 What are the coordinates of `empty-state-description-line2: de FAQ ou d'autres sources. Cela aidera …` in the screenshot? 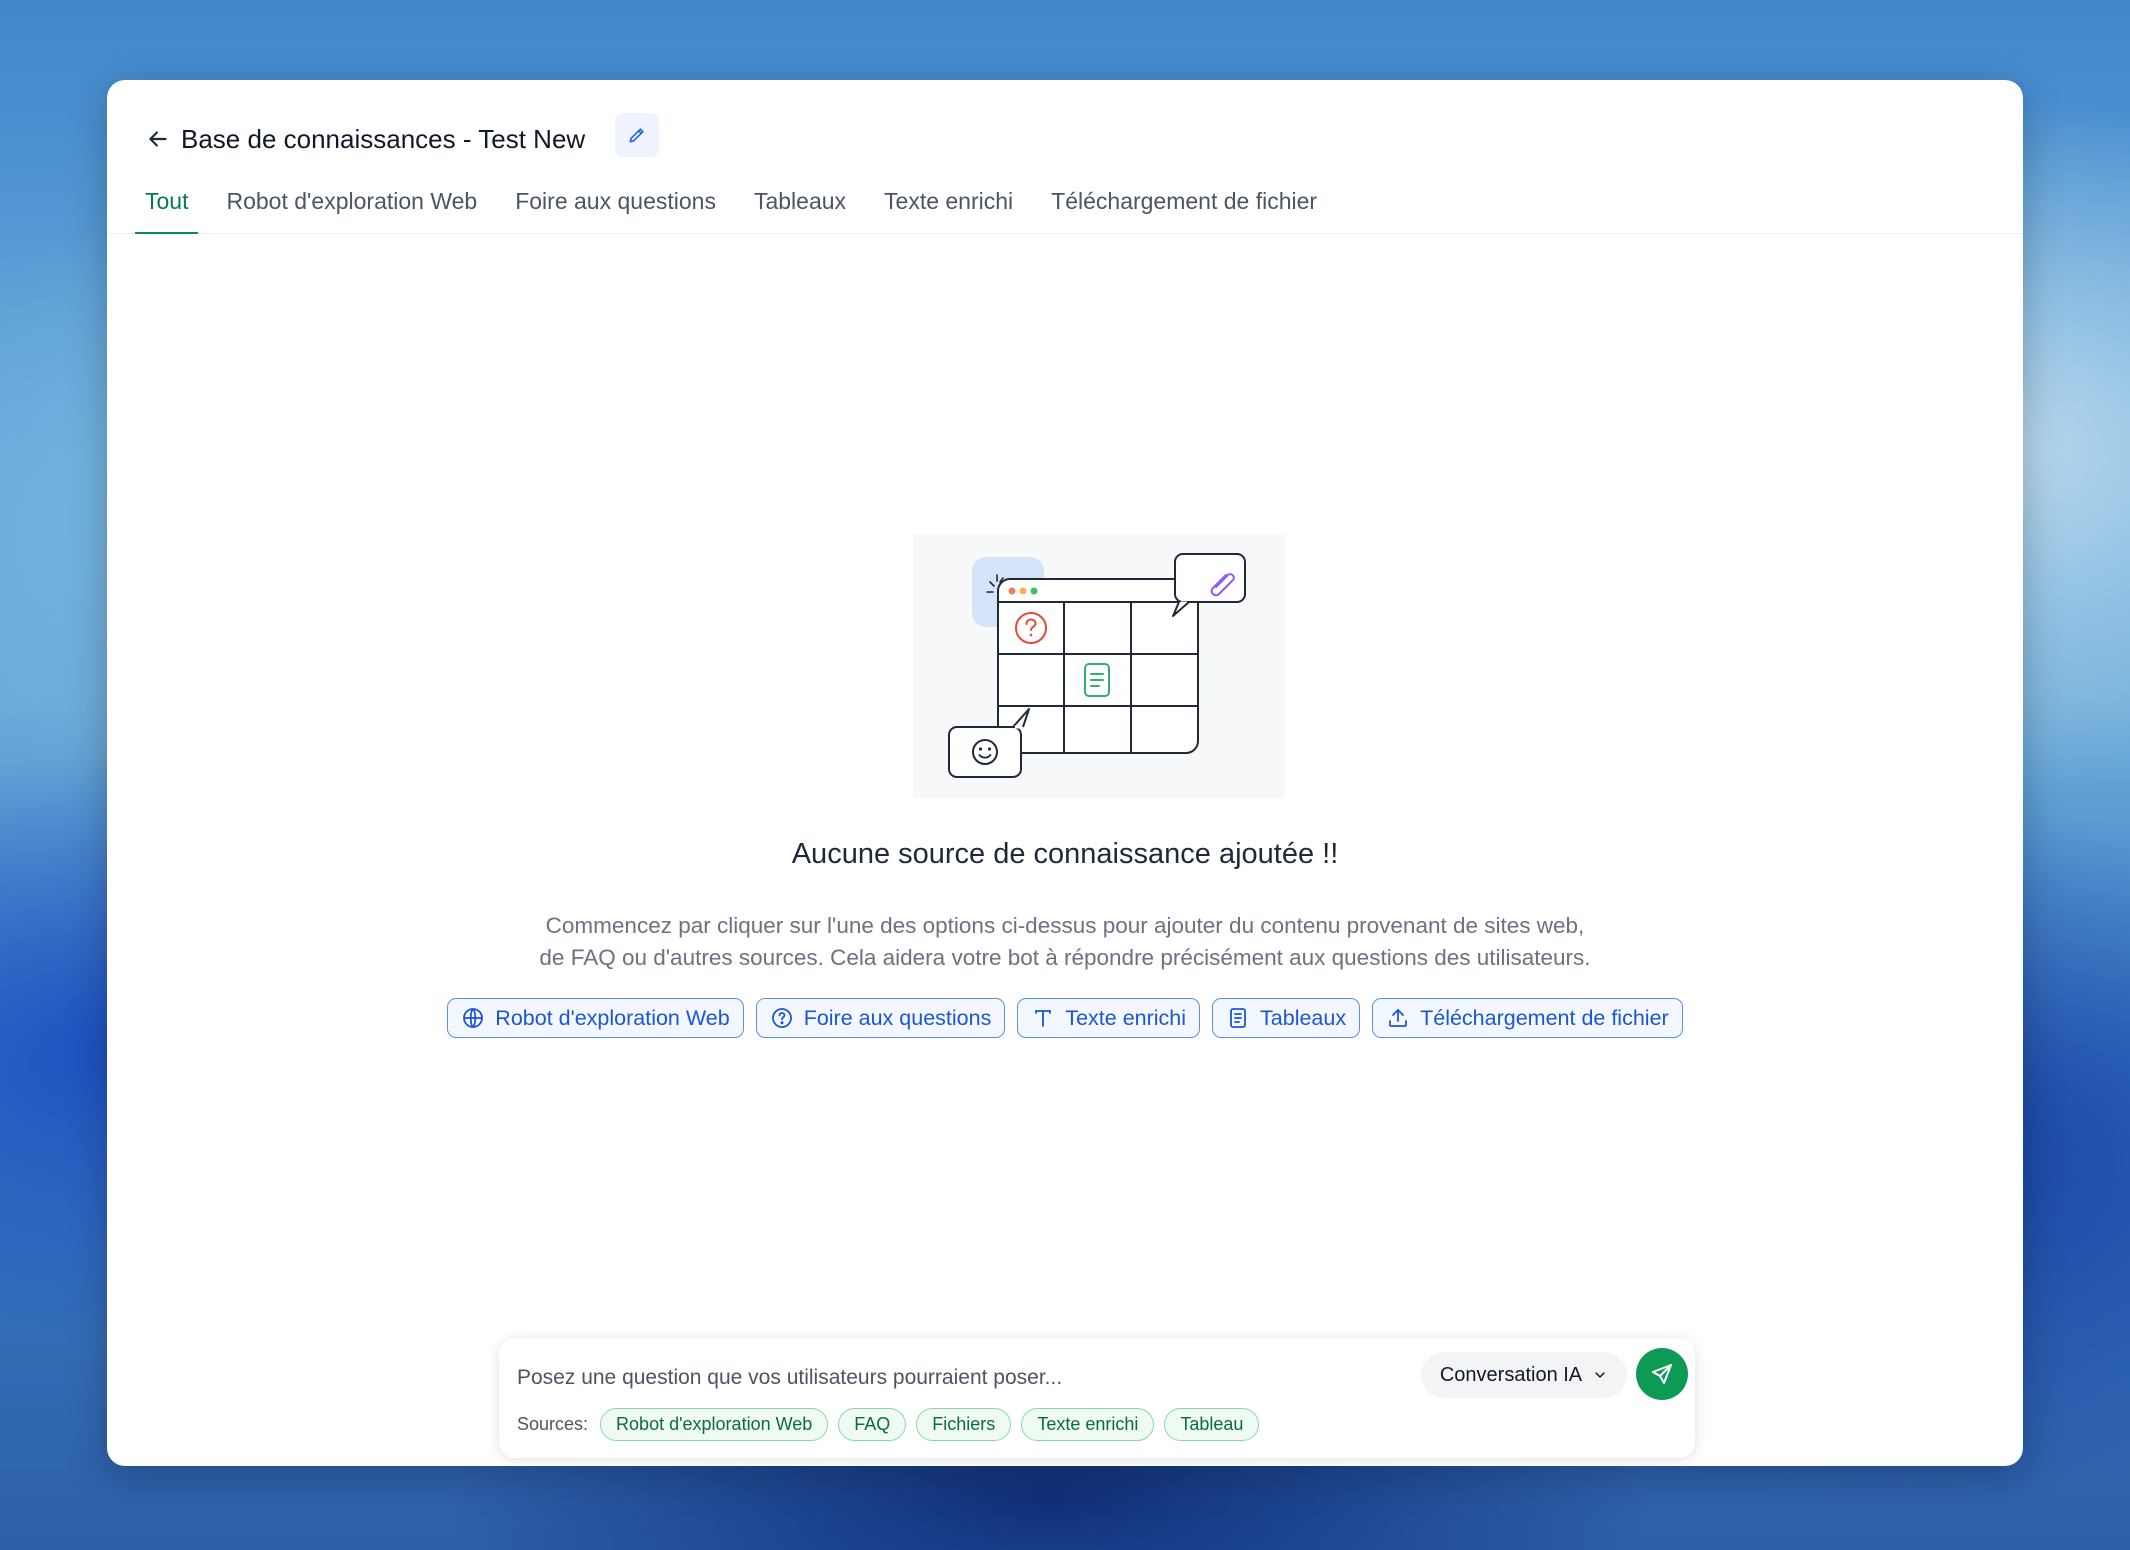 It's located at (1065, 957).